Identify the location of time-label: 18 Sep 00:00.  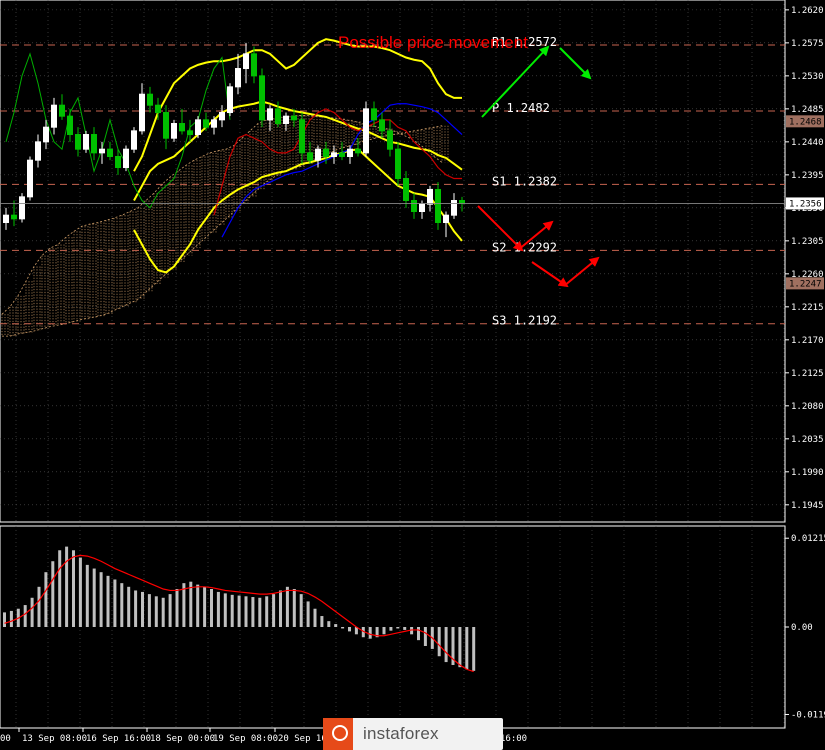
(182, 739).